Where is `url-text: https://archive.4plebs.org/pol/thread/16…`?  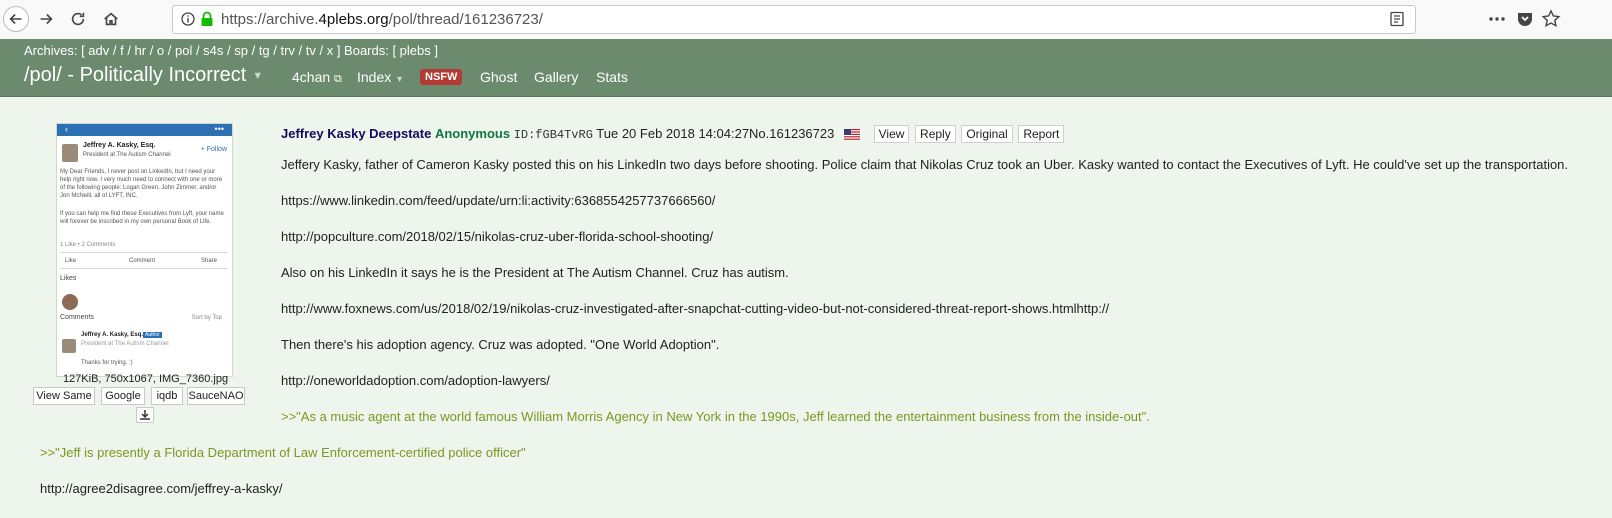
url-text: https://archive.4plebs.org/pol/thread/16… is located at coordinates (382, 19).